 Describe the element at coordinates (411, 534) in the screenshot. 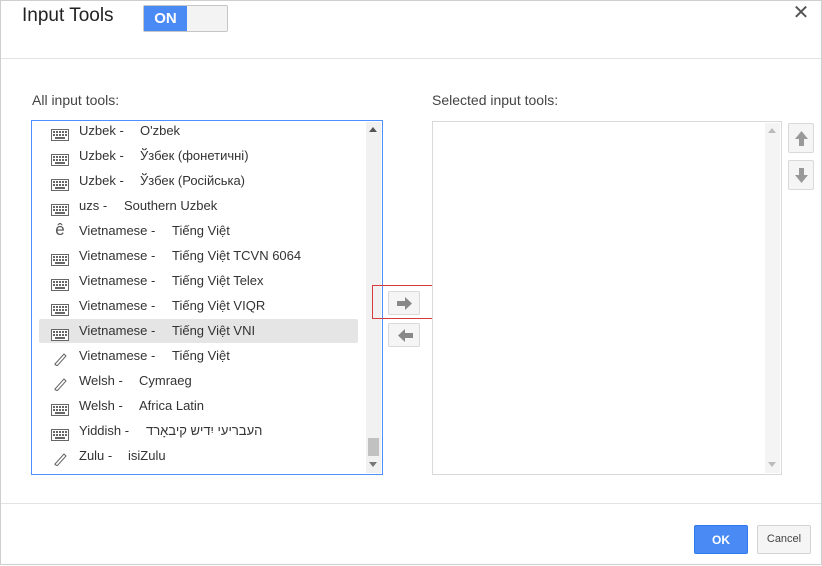

I see `dialog-footer: OK Cancel` at that location.